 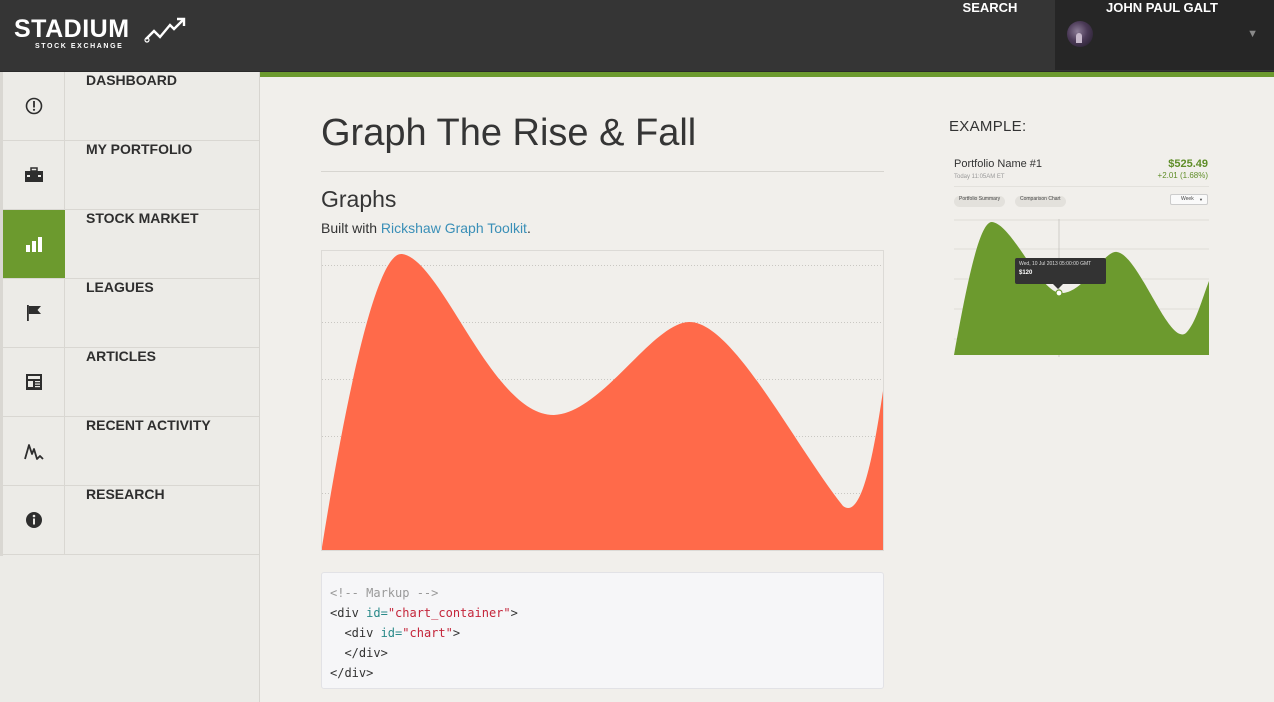 I want to click on logo: STADIUM STOCK EXCHANGE, so click(x=100, y=36).